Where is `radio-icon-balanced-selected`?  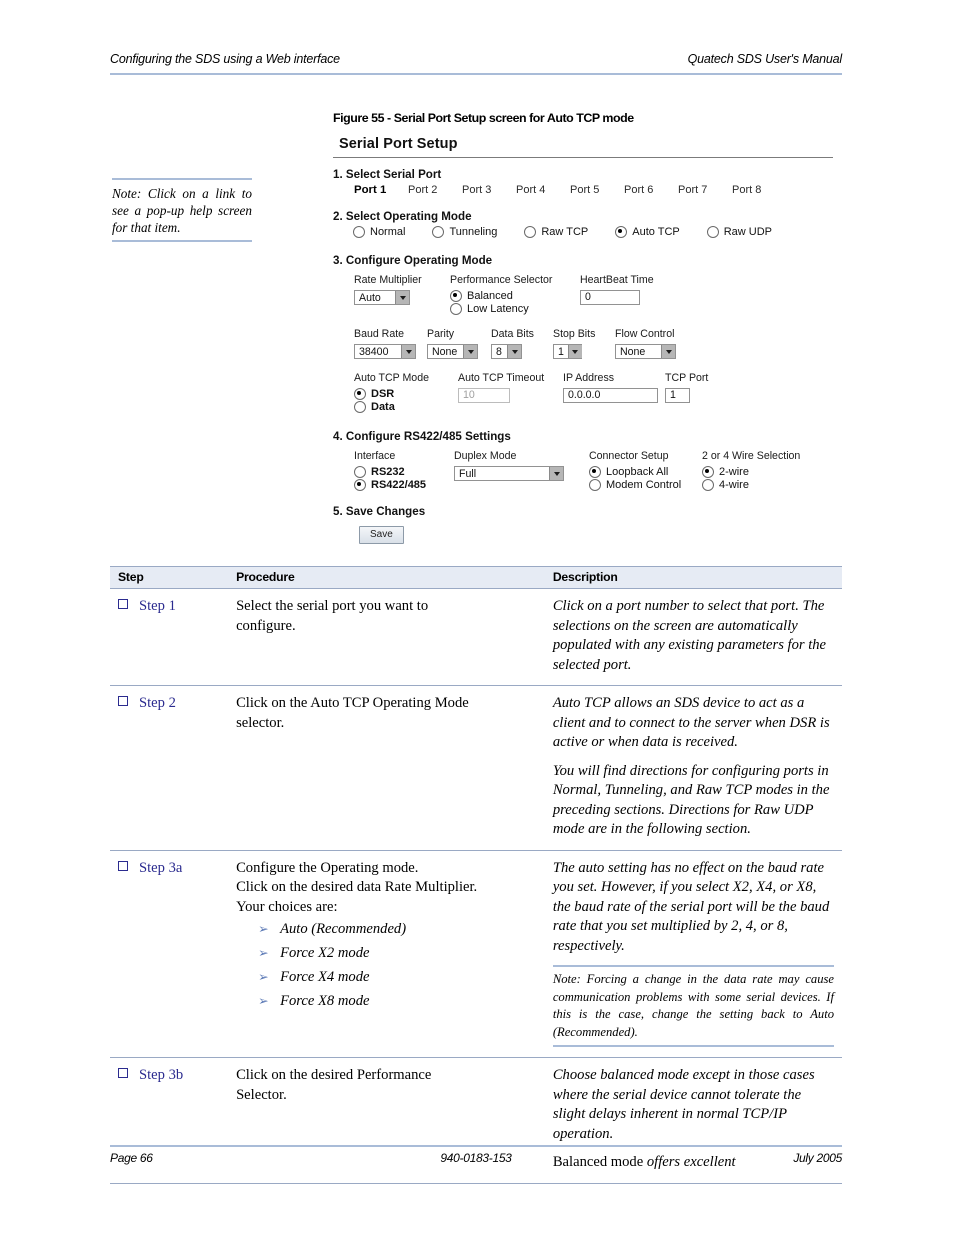
radio-icon-balanced-selected is located at coordinates (456, 296).